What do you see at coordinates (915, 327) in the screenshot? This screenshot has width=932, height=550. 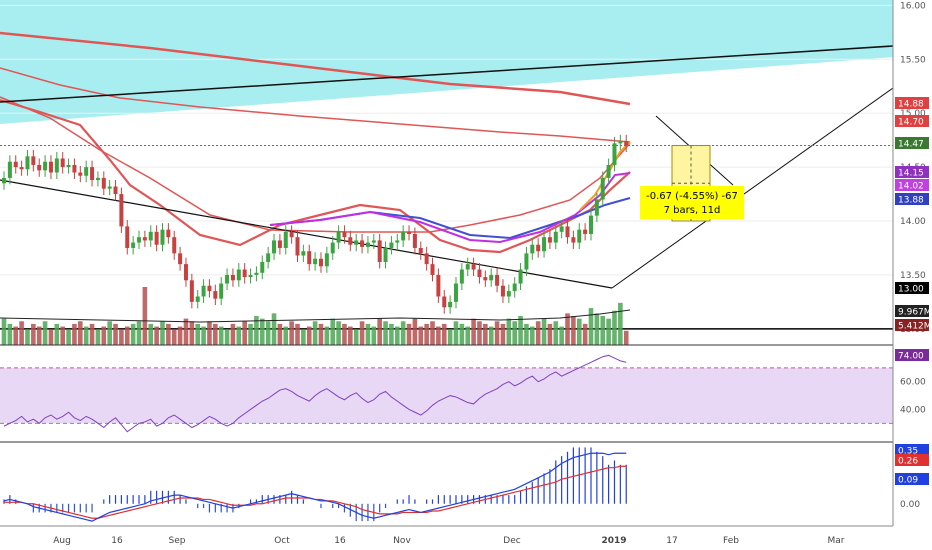 I see `volume-tag-text: 5.412M` at bounding box center [915, 327].